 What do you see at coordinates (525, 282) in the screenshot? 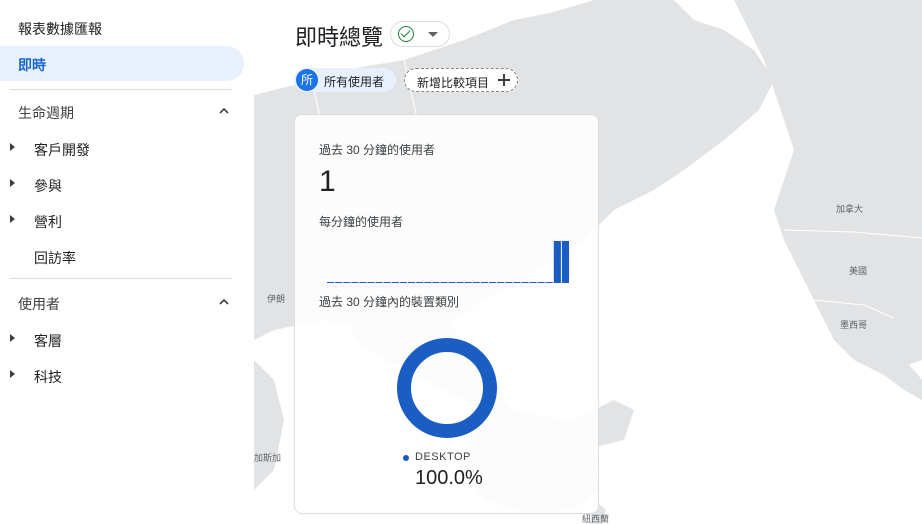
I see `bar-minute--6` at bounding box center [525, 282].